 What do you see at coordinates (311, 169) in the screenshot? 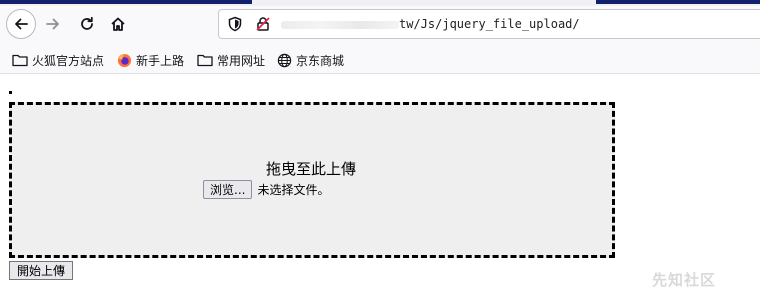
I see `drop-zone-label: 拖曳至此上傳` at bounding box center [311, 169].